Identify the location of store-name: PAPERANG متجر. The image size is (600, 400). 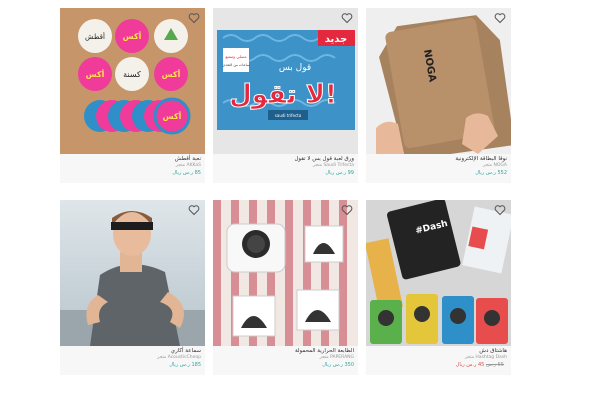
(285, 358).